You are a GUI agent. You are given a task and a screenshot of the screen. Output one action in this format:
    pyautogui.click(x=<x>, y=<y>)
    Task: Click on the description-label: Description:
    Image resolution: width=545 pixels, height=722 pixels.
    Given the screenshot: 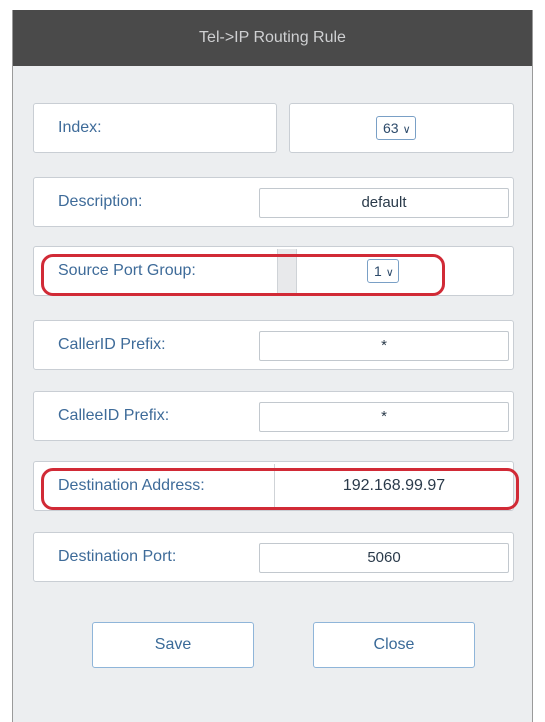 What is the action you would take?
    pyautogui.click(x=100, y=201)
    